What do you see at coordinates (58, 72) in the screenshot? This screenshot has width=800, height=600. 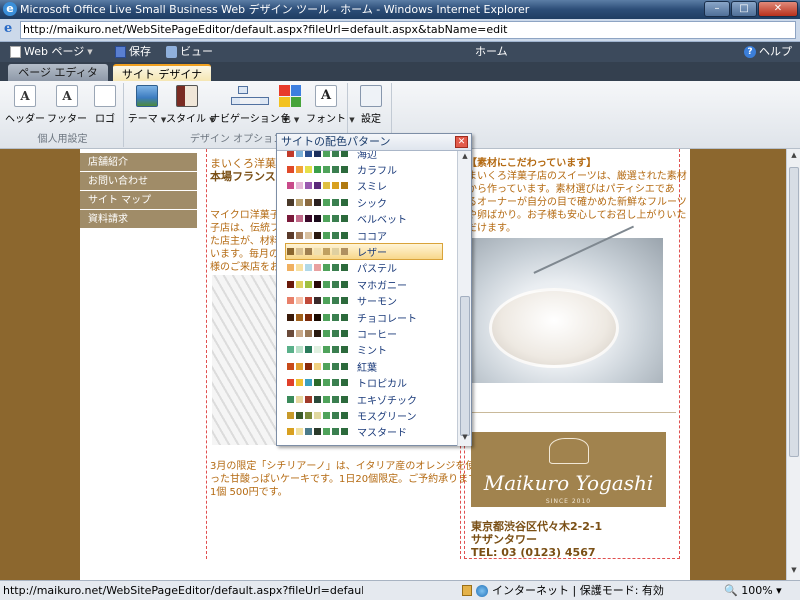 I see `tab-page-editor: ページ エディタ` at bounding box center [58, 72].